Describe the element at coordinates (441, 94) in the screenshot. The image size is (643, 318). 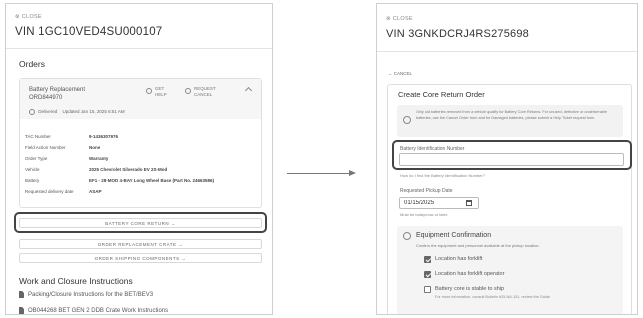
I see `form-title: Create Core Return Order` at that location.